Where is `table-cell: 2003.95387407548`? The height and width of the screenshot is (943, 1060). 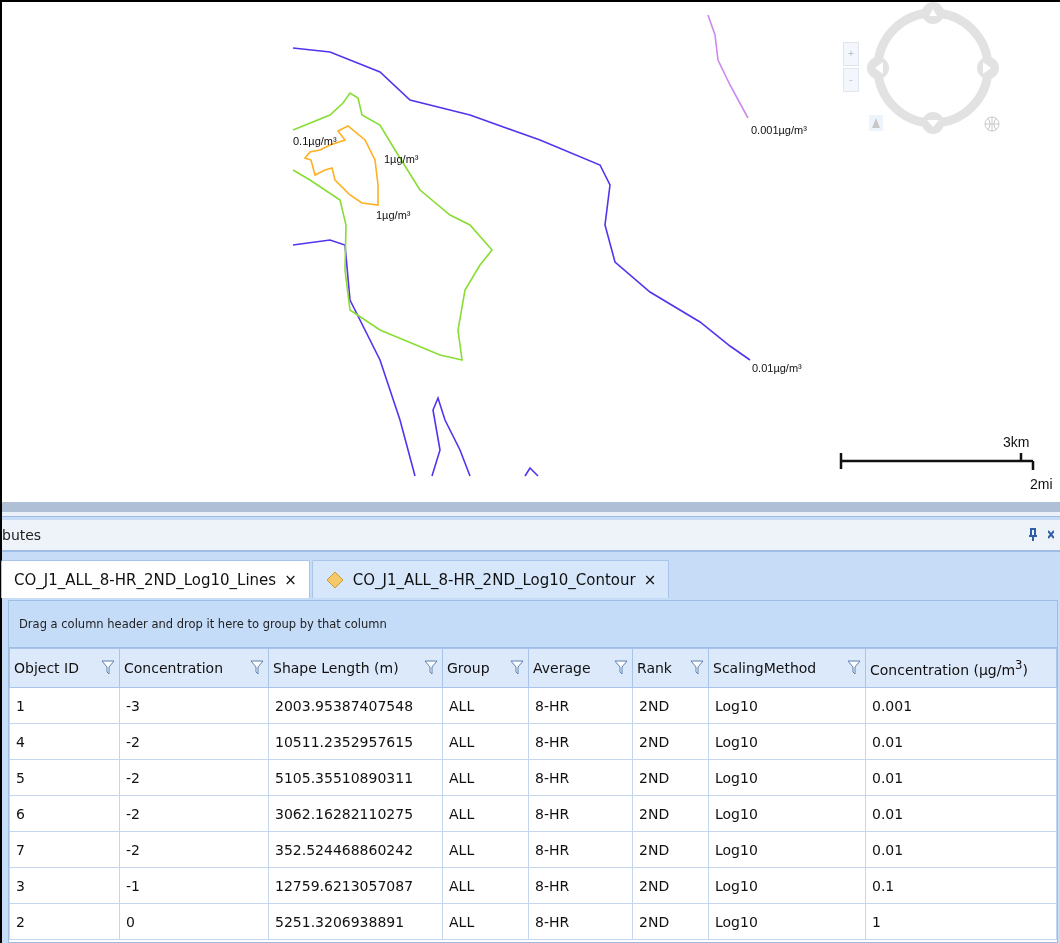 table-cell: 2003.95387407548 is located at coordinates (355, 705).